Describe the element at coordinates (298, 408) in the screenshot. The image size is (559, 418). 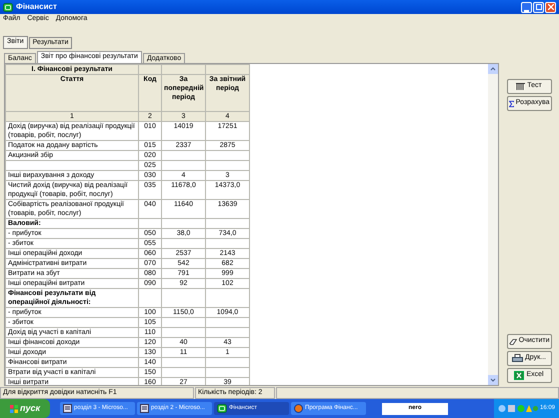
I see `globe-icon` at that location.